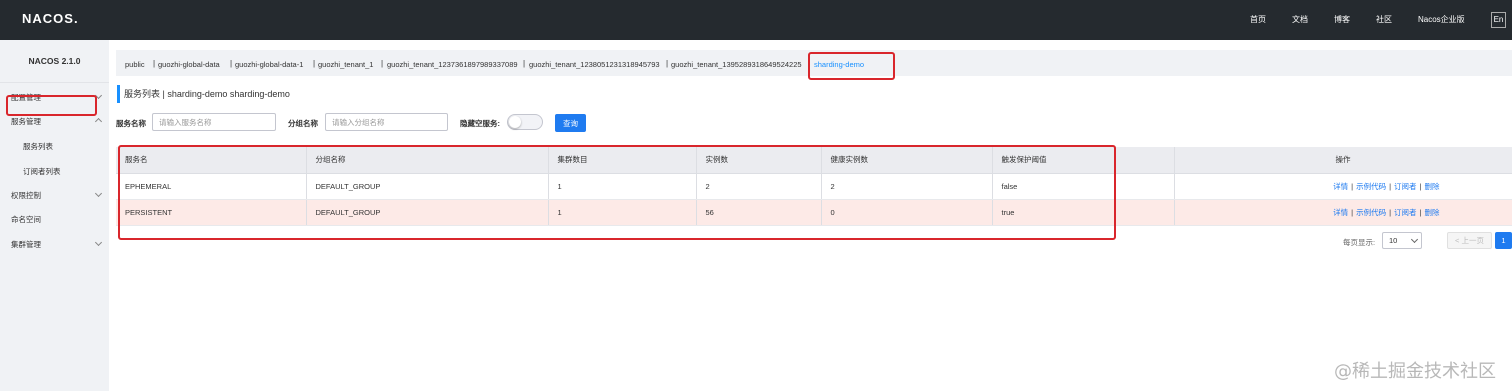 The height and width of the screenshot is (391, 1512). I want to click on nav-docs: 文档, so click(1300, 19).